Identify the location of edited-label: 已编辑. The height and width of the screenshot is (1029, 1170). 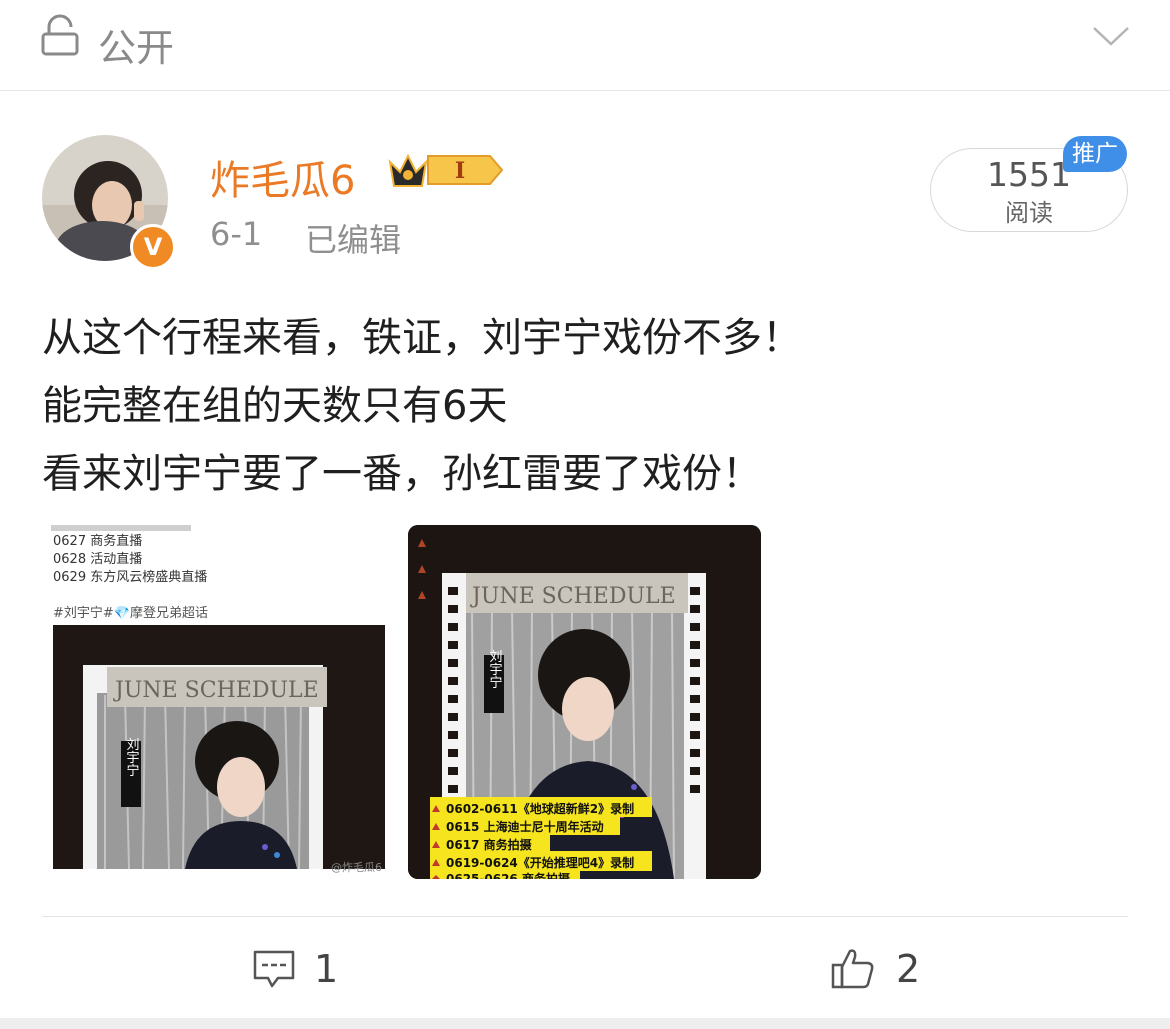
(353, 238).